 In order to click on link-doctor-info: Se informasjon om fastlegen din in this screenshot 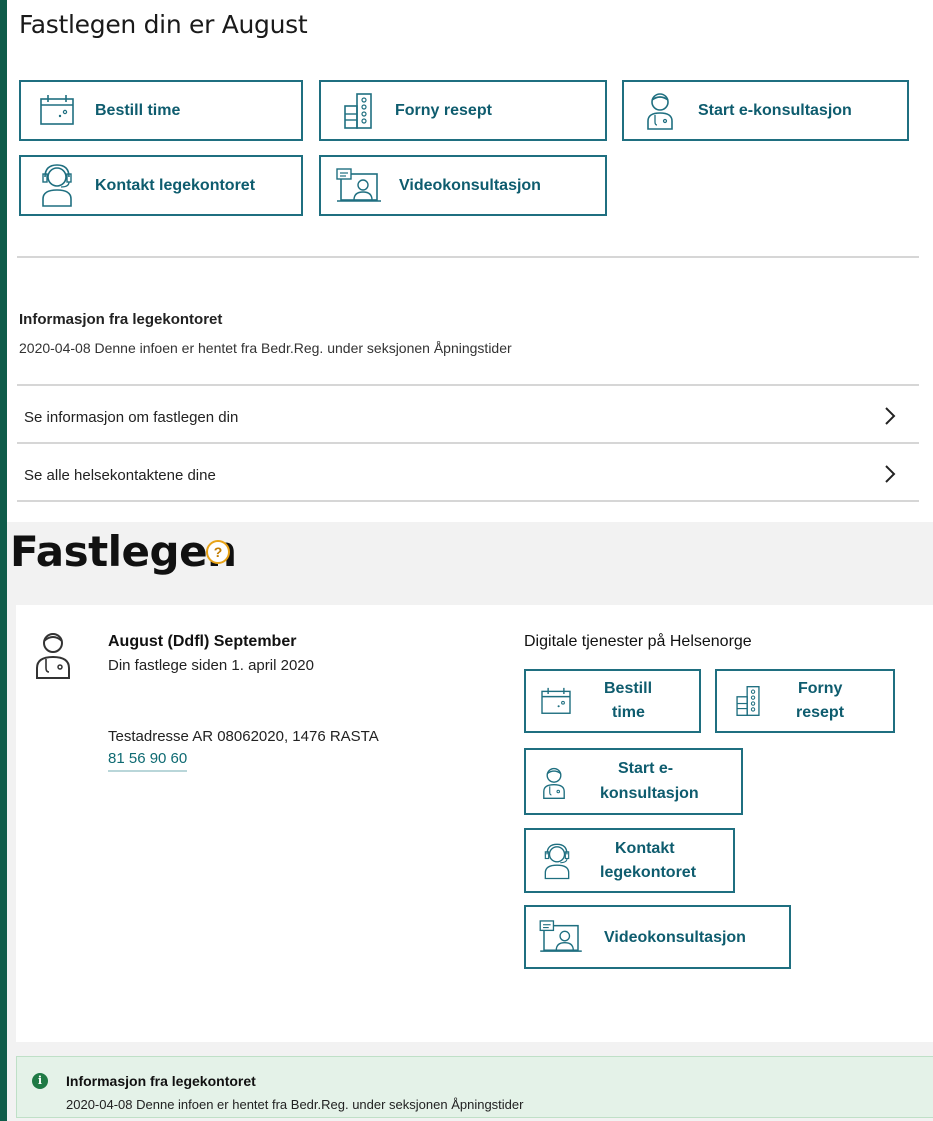, I will do `click(467, 414)`.